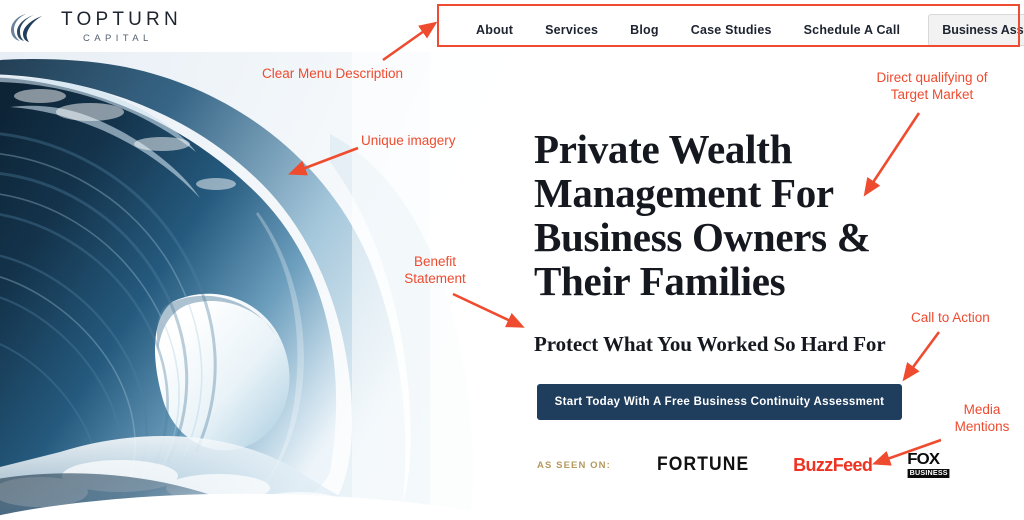 The height and width of the screenshot is (520, 1024). I want to click on brand-name: TOPTURN, so click(121, 19).